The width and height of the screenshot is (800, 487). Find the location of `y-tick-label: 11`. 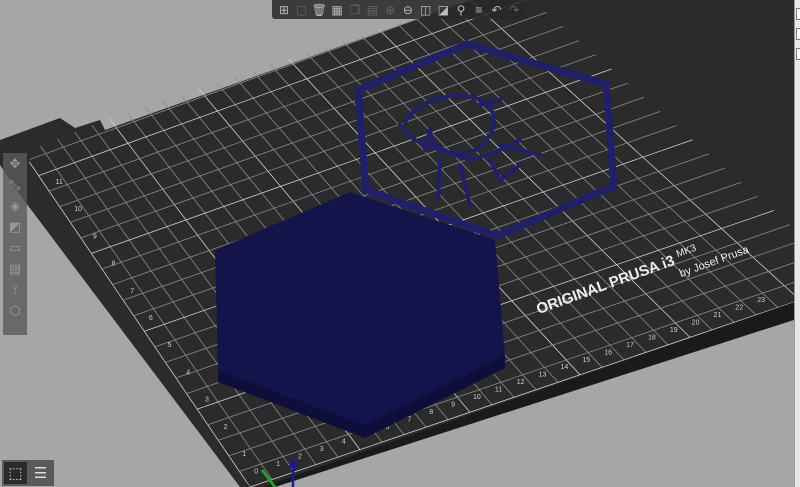

y-tick-label: 11 is located at coordinates (59, 182).